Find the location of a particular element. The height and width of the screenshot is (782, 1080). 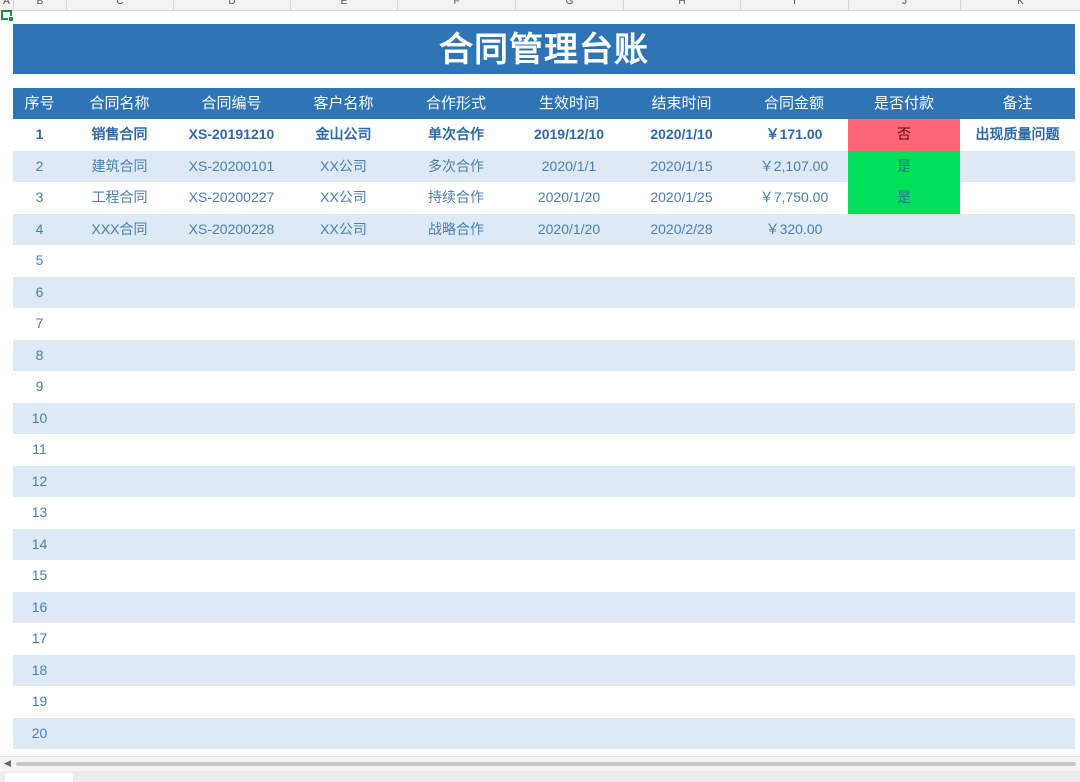

column-header-j: J is located at coordinates (905, 5).